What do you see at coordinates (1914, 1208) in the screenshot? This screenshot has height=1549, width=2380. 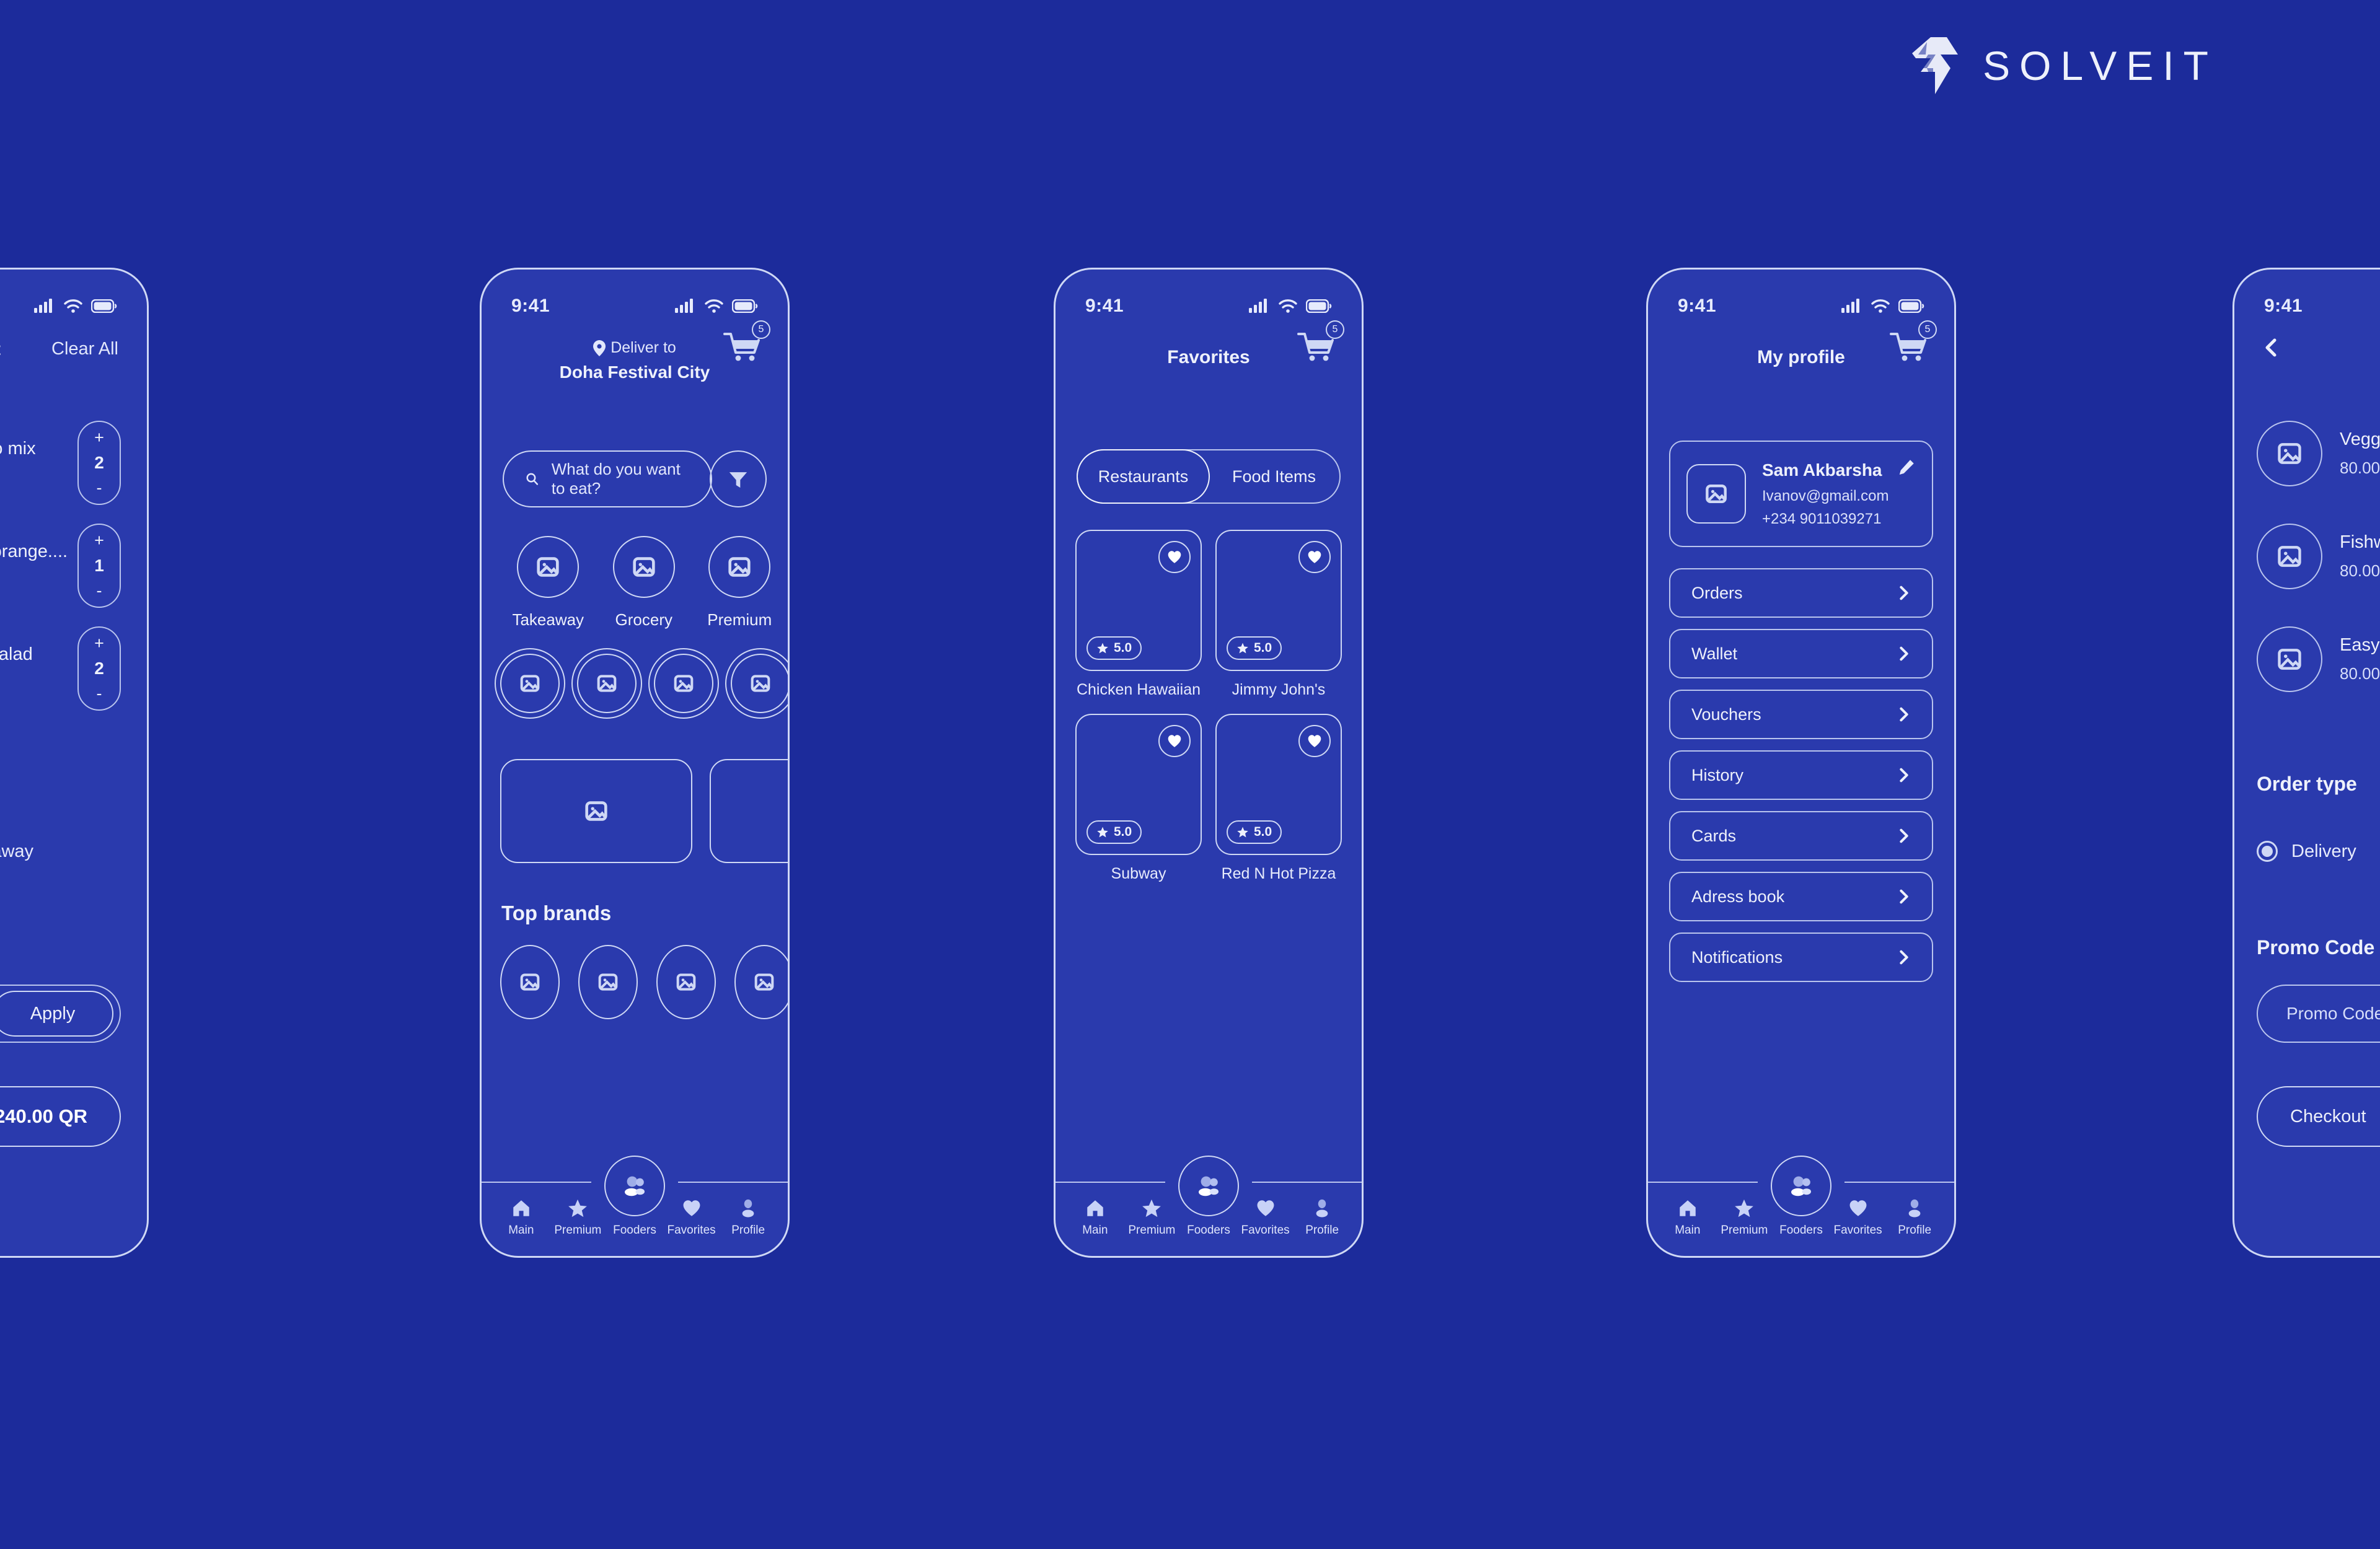 I see `person-icon` at bounding box center [1914, 1208].